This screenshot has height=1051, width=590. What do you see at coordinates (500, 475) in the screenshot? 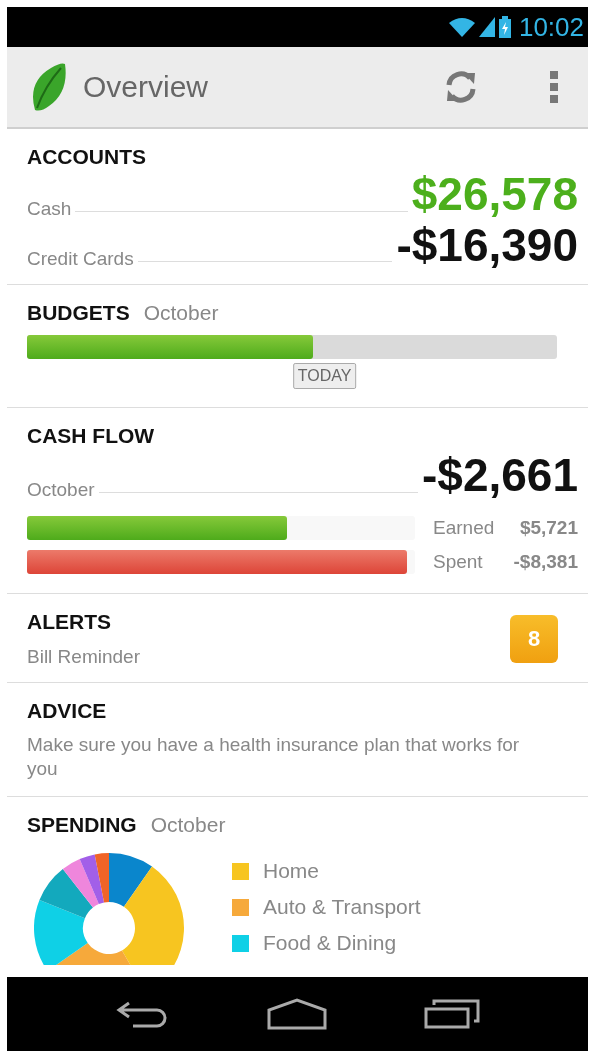
I see `cash-flow-total: -$2,661` at bounding box center [500, 475].